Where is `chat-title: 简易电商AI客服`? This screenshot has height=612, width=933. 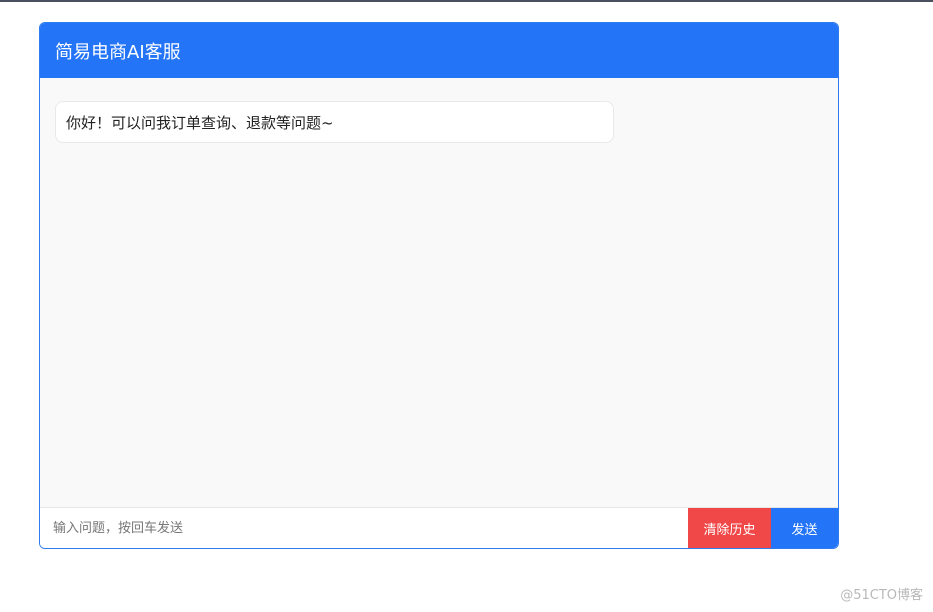 chat-title: 简易电商AI客服 is located at coordinates (118, 52).